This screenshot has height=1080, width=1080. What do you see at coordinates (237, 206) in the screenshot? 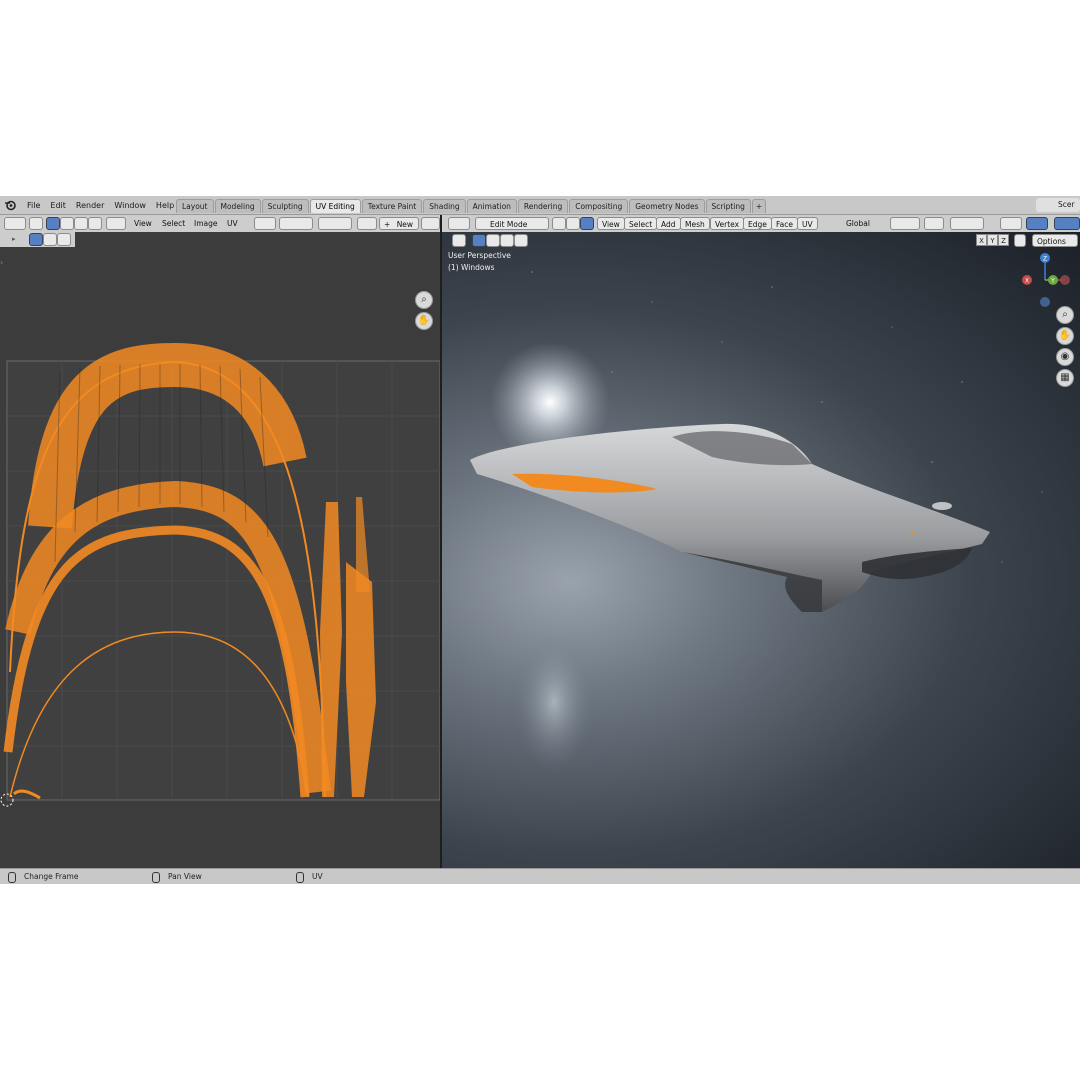
I see `tab-modeling: Modeling` at bounding box center [237, 206].